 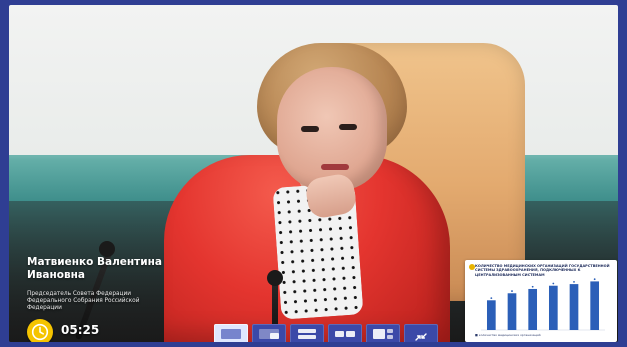 I want to click on layout-full-icon, so click(x=231, y=334).